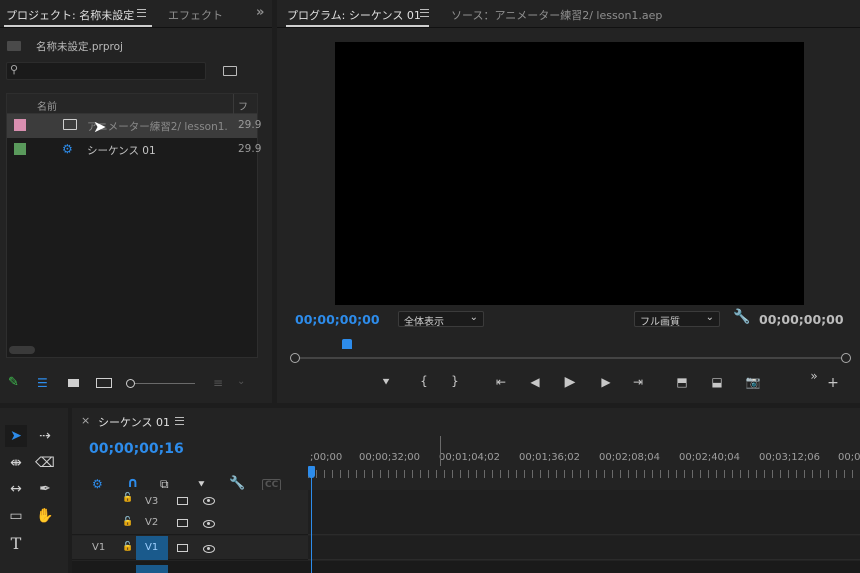 The height and width of the screenshot is (573, 860). I want to click on more-controls-icon: », so click(814, 376).